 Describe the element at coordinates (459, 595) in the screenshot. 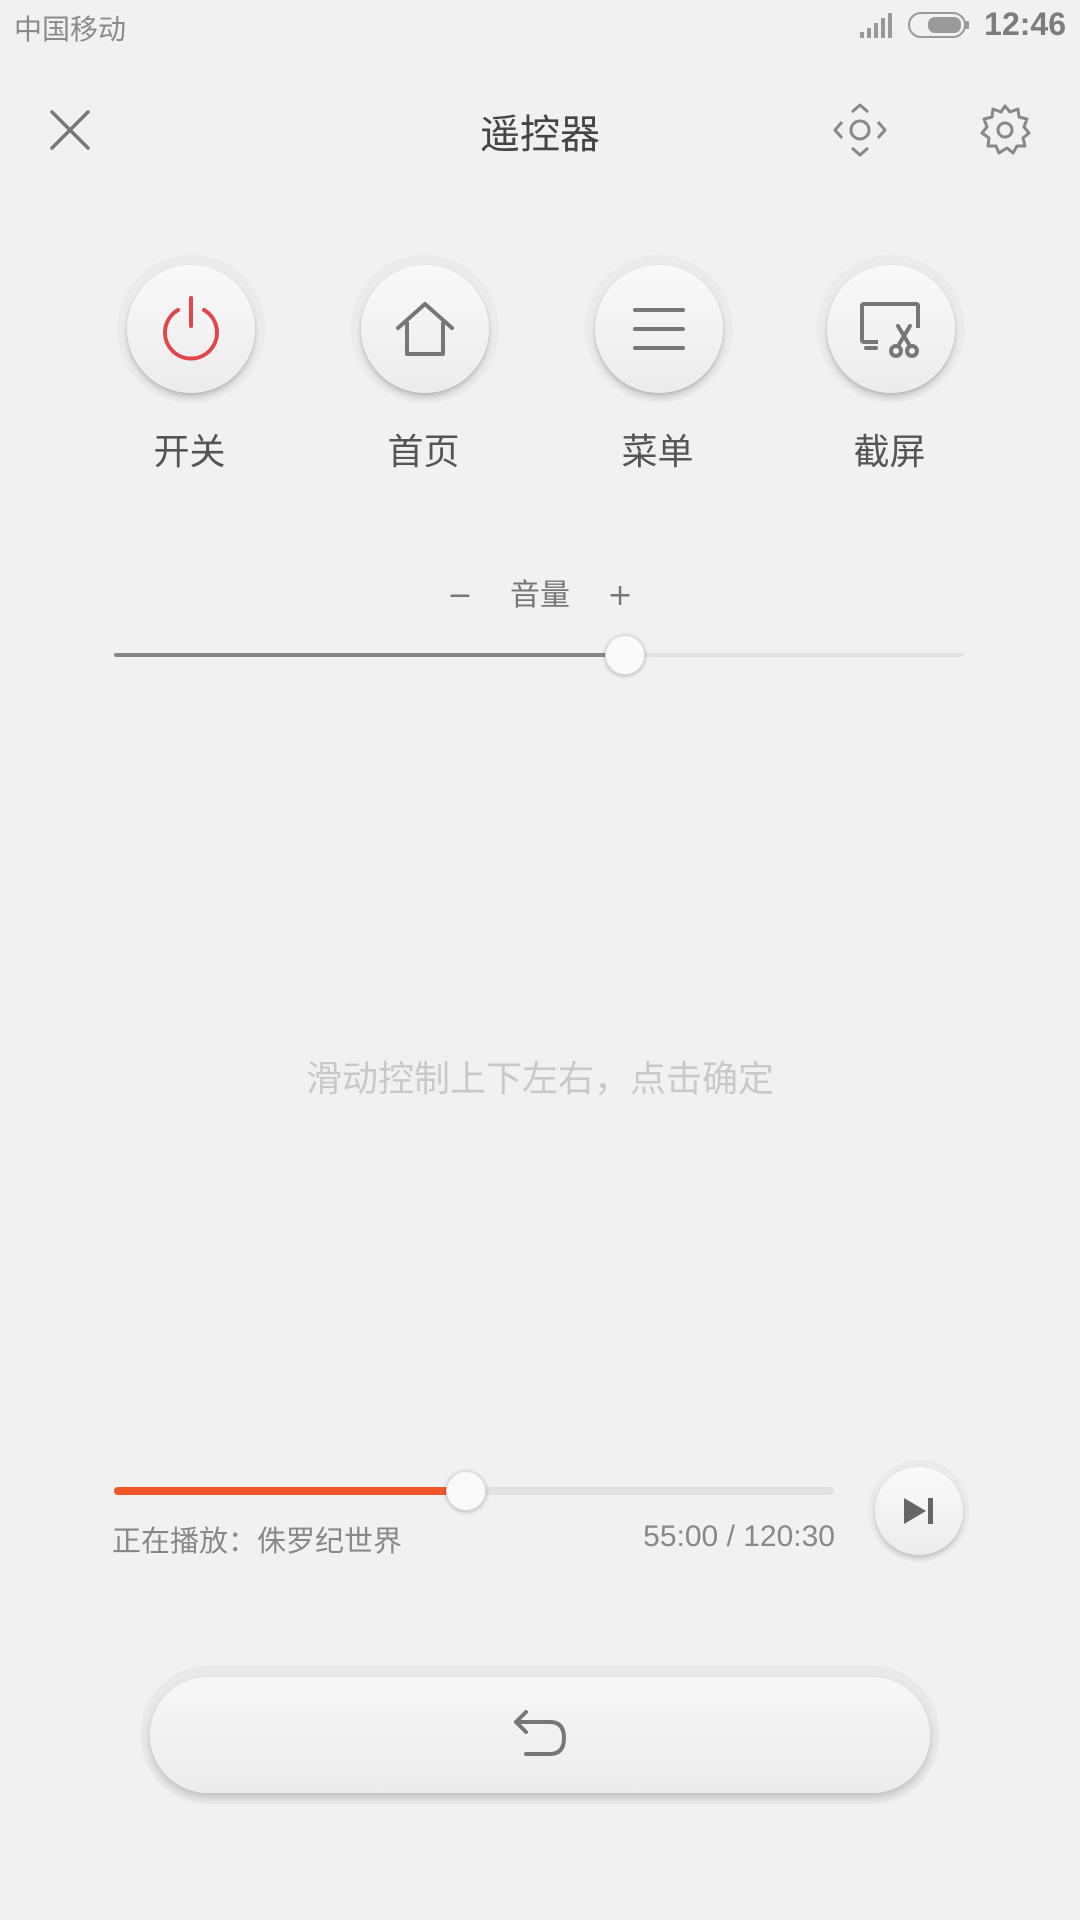

I see `volume-down-button: −` at that location.